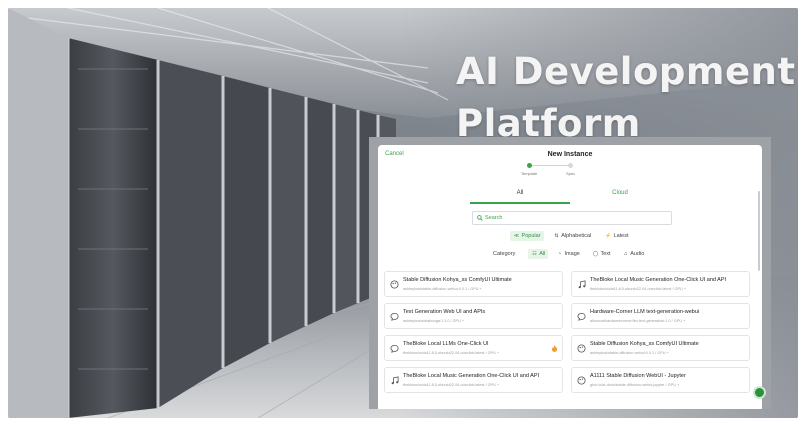 This screenshot has width=805, height=425. Describe the element at coordinates (570, 197) in the screenshot. I see `tab-bar: All Cloud` at that location.